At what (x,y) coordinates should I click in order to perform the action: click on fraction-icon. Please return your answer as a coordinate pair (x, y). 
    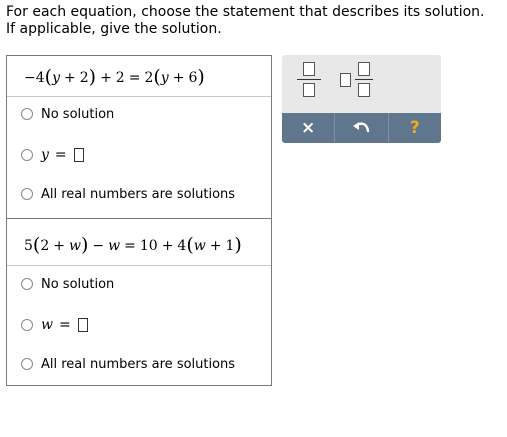
    Looking at the image, I should click on (309, 80).